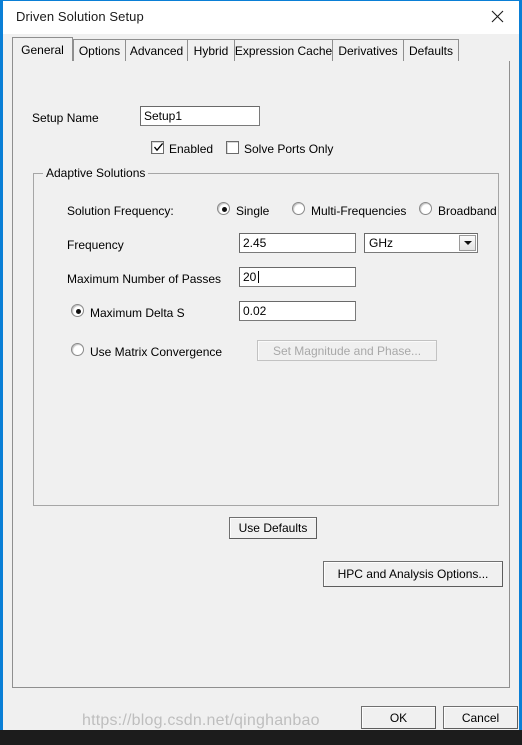 Image resolution: width=522 pixels, height=745 pixels. I want to click on tab-expression-cache: Expression Cache, so click(283, 50).